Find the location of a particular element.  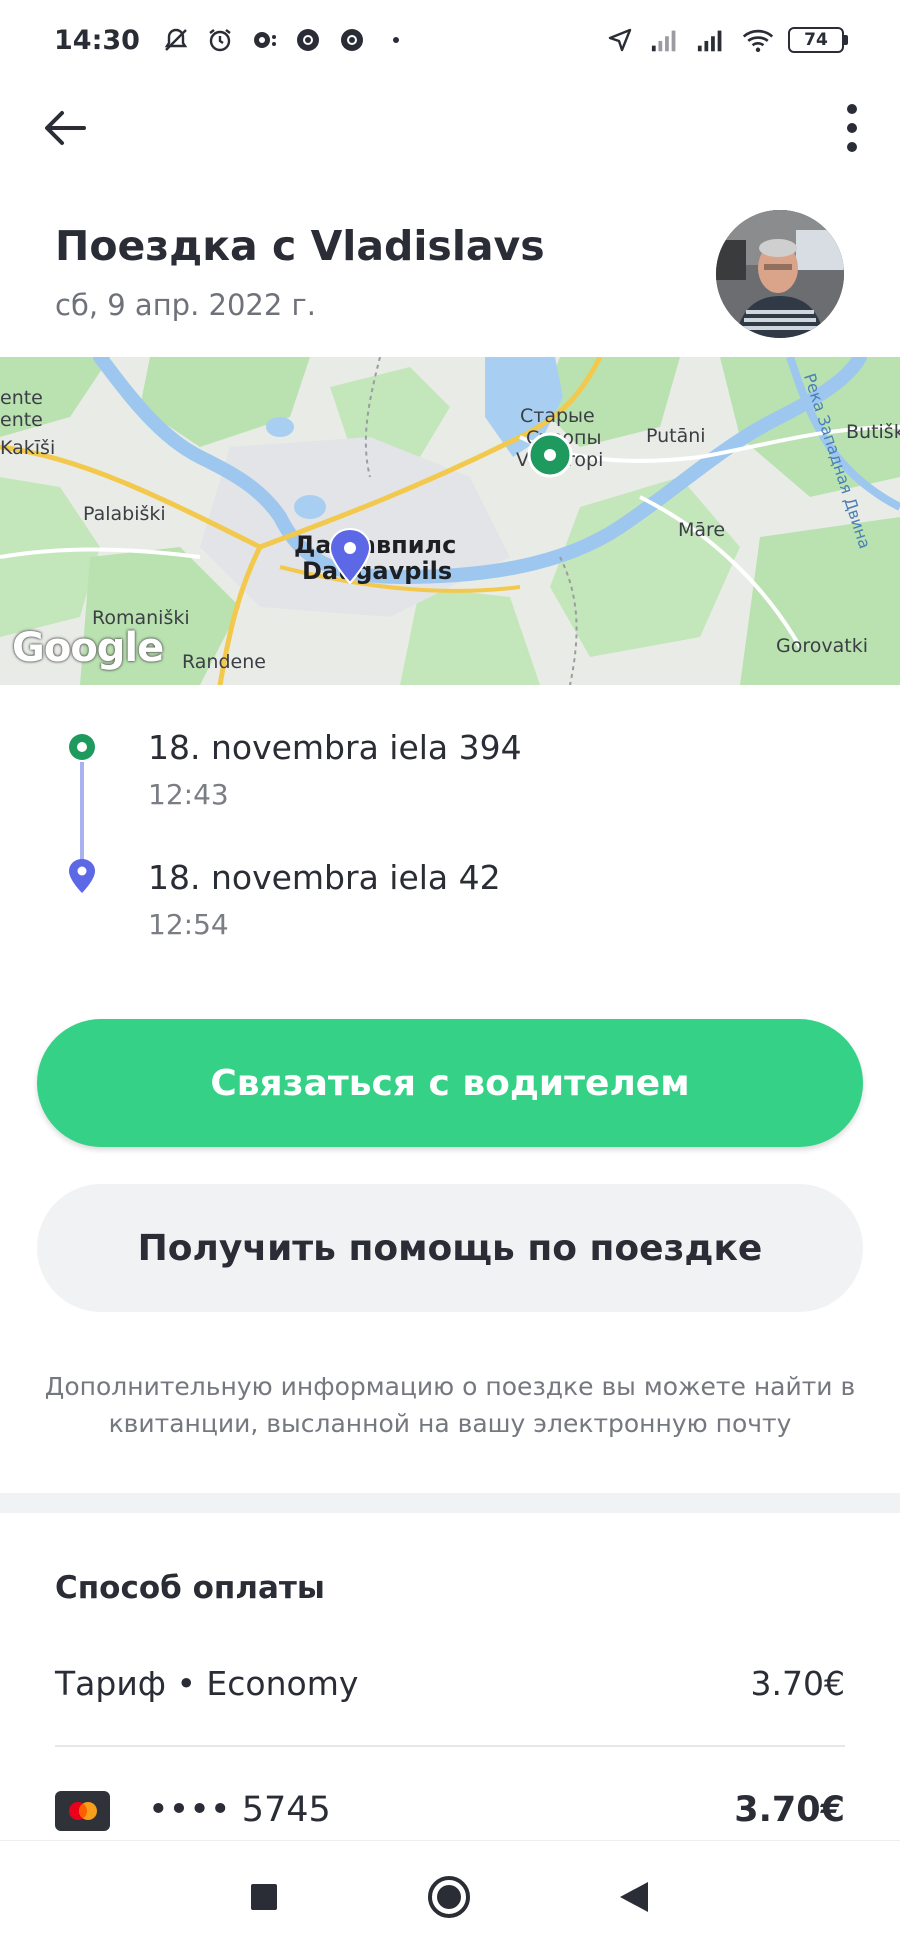

payment-section-title: Способ оплаты is located at coordinates (190, 1588).